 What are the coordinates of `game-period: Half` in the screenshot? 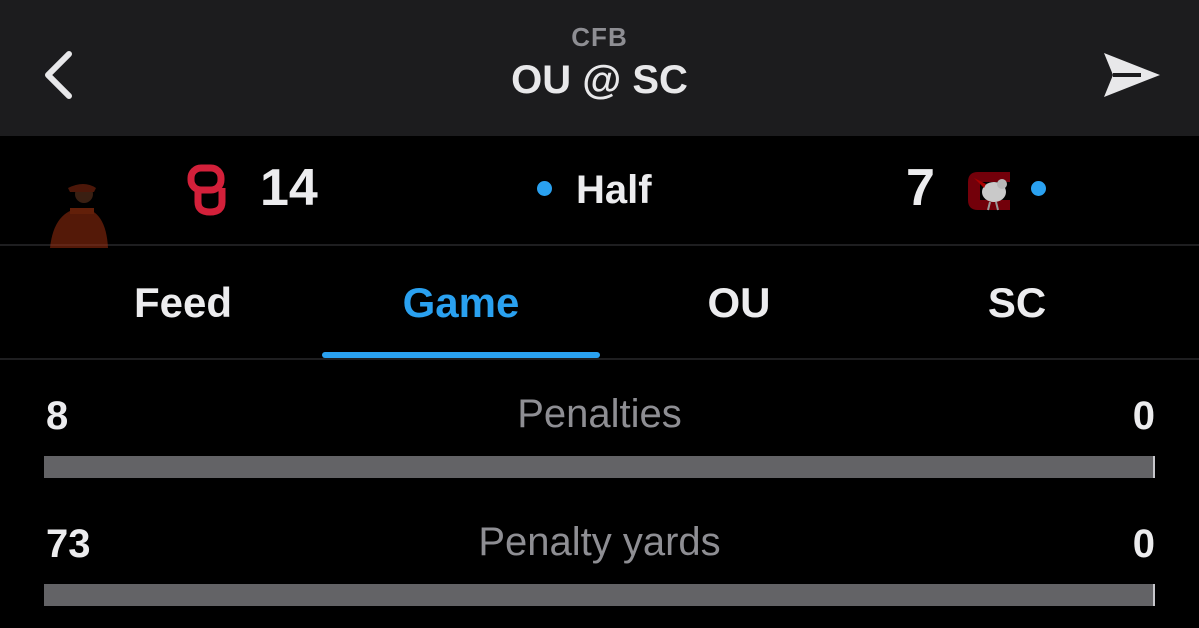 It's located at (614, 190).